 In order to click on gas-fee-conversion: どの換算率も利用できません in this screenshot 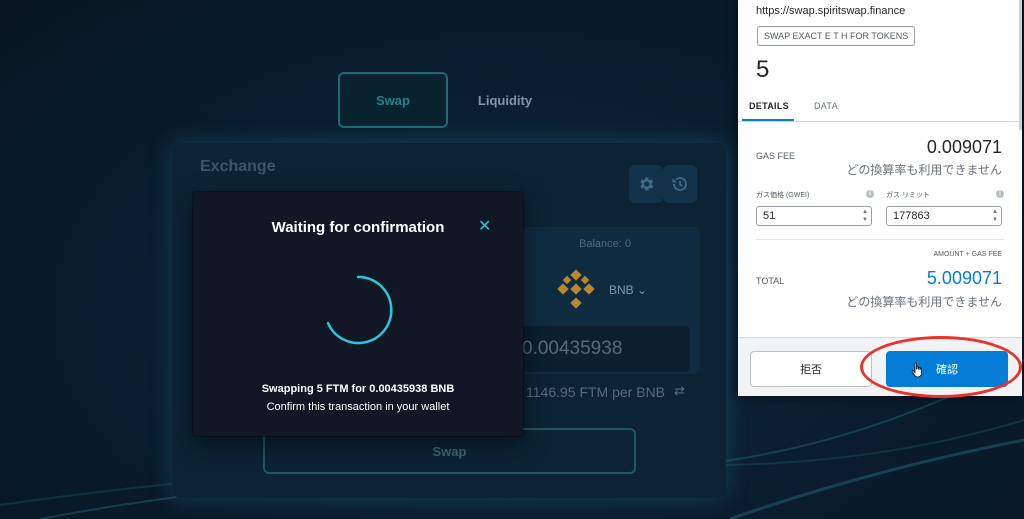, I will do `click(924, 170)`.